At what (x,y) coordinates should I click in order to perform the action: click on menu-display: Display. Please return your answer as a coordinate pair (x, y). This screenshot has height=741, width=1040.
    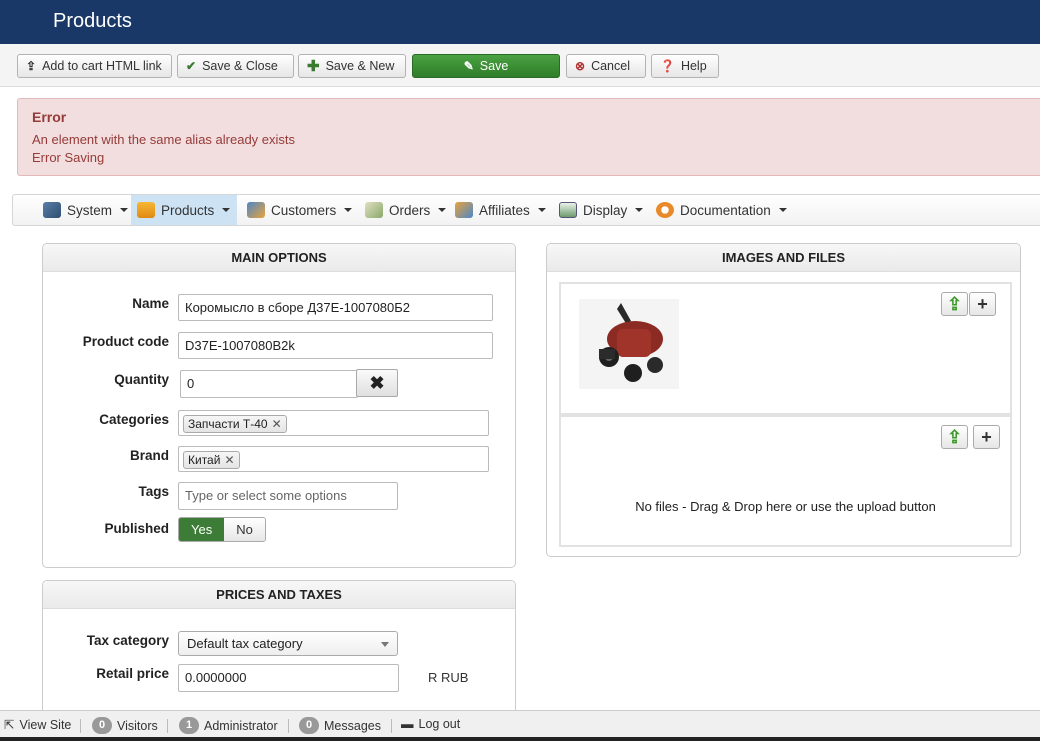
    Looking at the image, I should click on (601, 210).